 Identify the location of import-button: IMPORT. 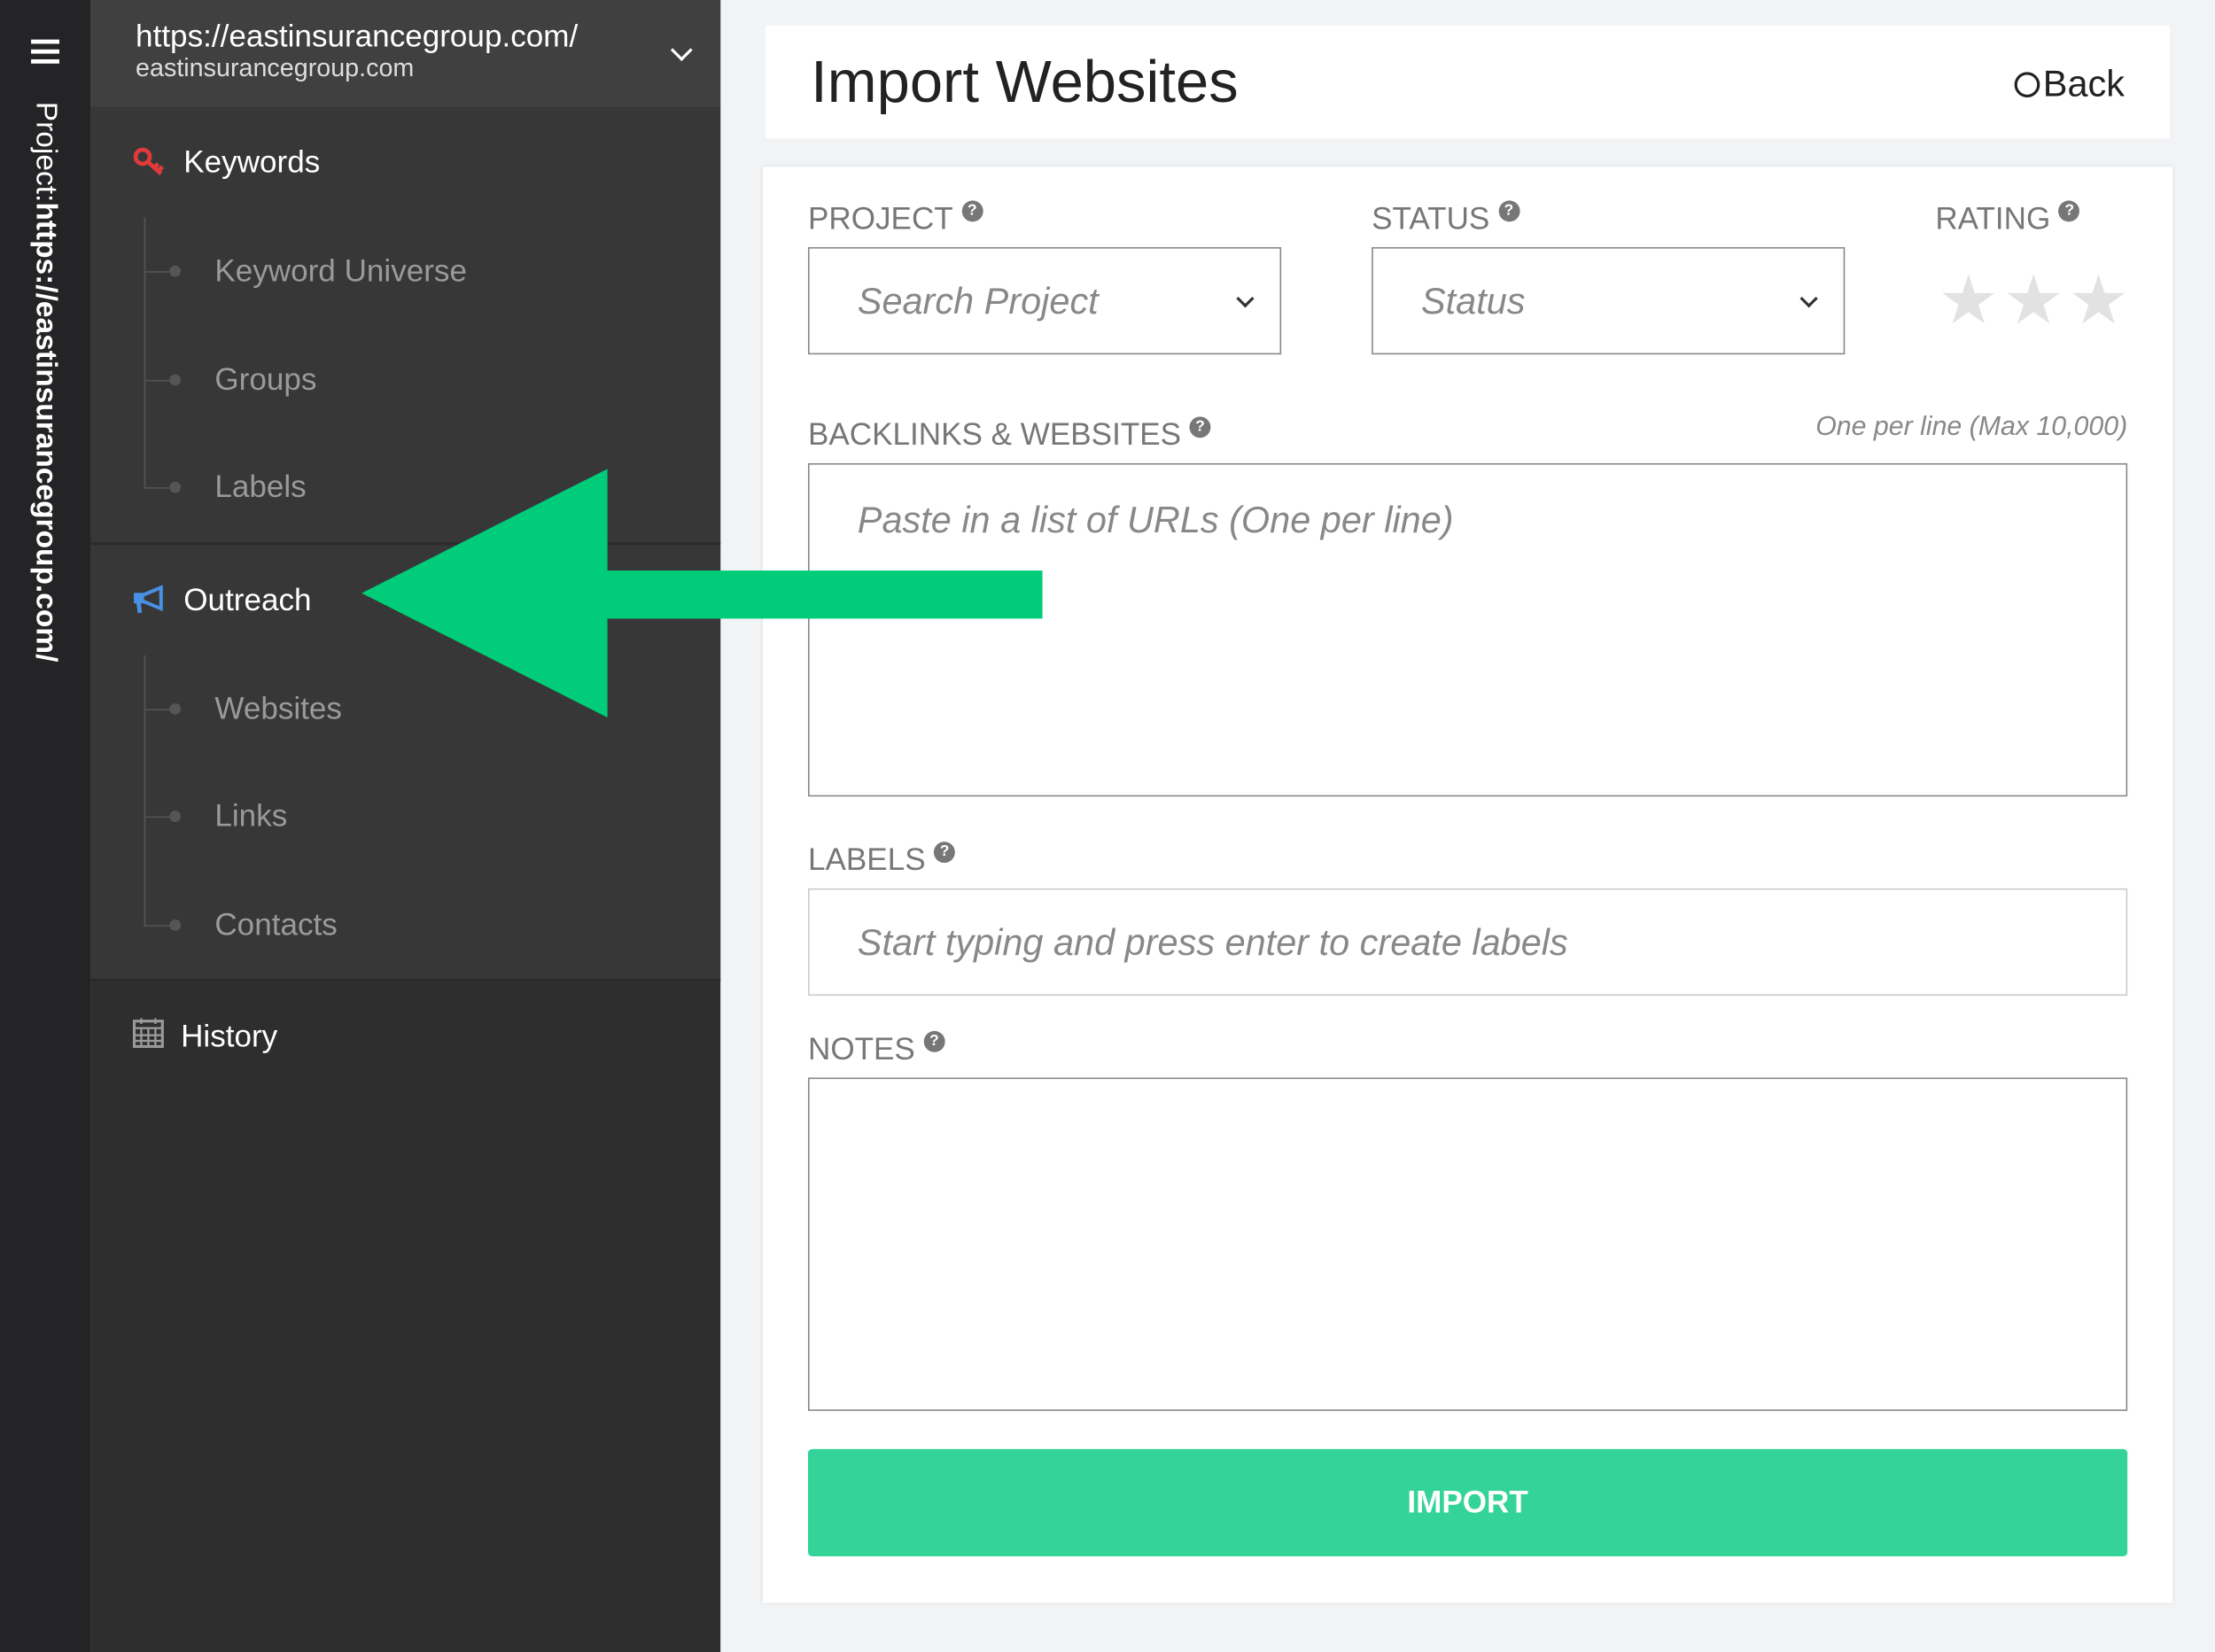
(1468, 1502).